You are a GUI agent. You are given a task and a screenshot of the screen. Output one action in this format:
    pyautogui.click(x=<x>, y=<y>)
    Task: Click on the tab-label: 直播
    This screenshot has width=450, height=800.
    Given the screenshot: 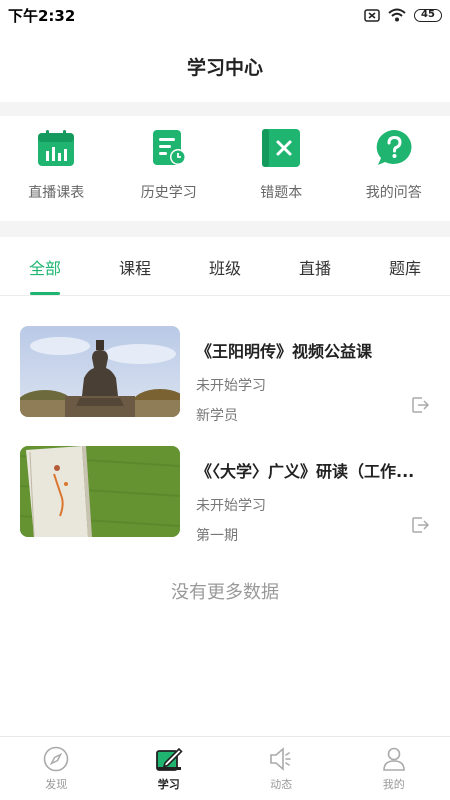 What is the action you would take?
    pyautogui.click(x=314, y=268)
    